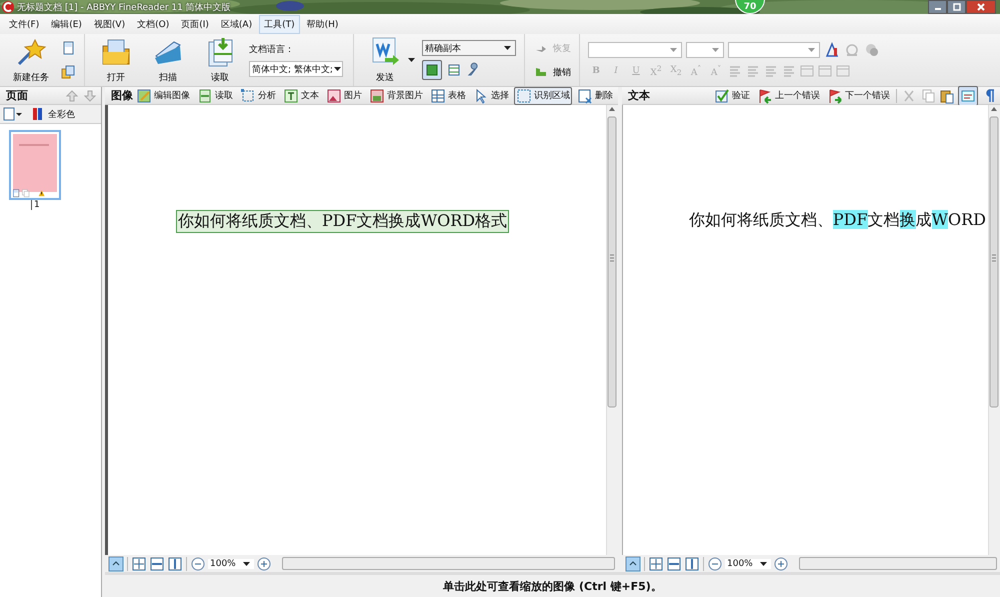  Describe the element at coordinates (8, 7) in the screenshot. I see `app-icon` at that location.